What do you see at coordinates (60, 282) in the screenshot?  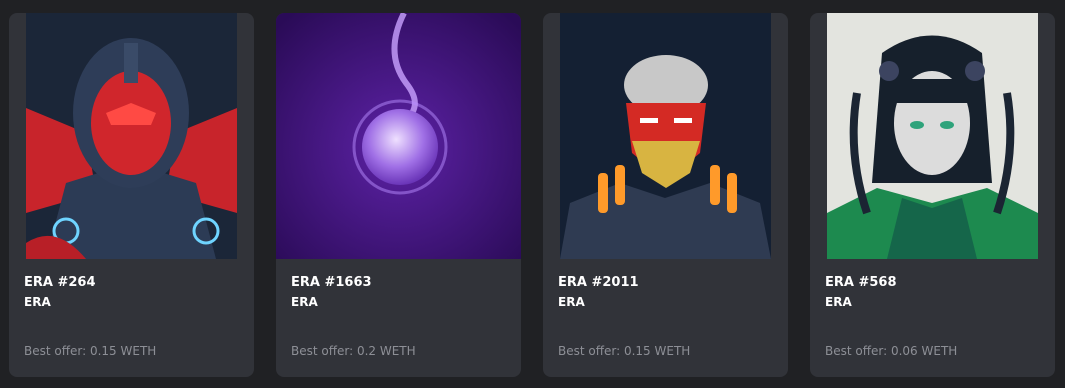 I see `nft-title: ERA #264` at bounding box center [60, 282].